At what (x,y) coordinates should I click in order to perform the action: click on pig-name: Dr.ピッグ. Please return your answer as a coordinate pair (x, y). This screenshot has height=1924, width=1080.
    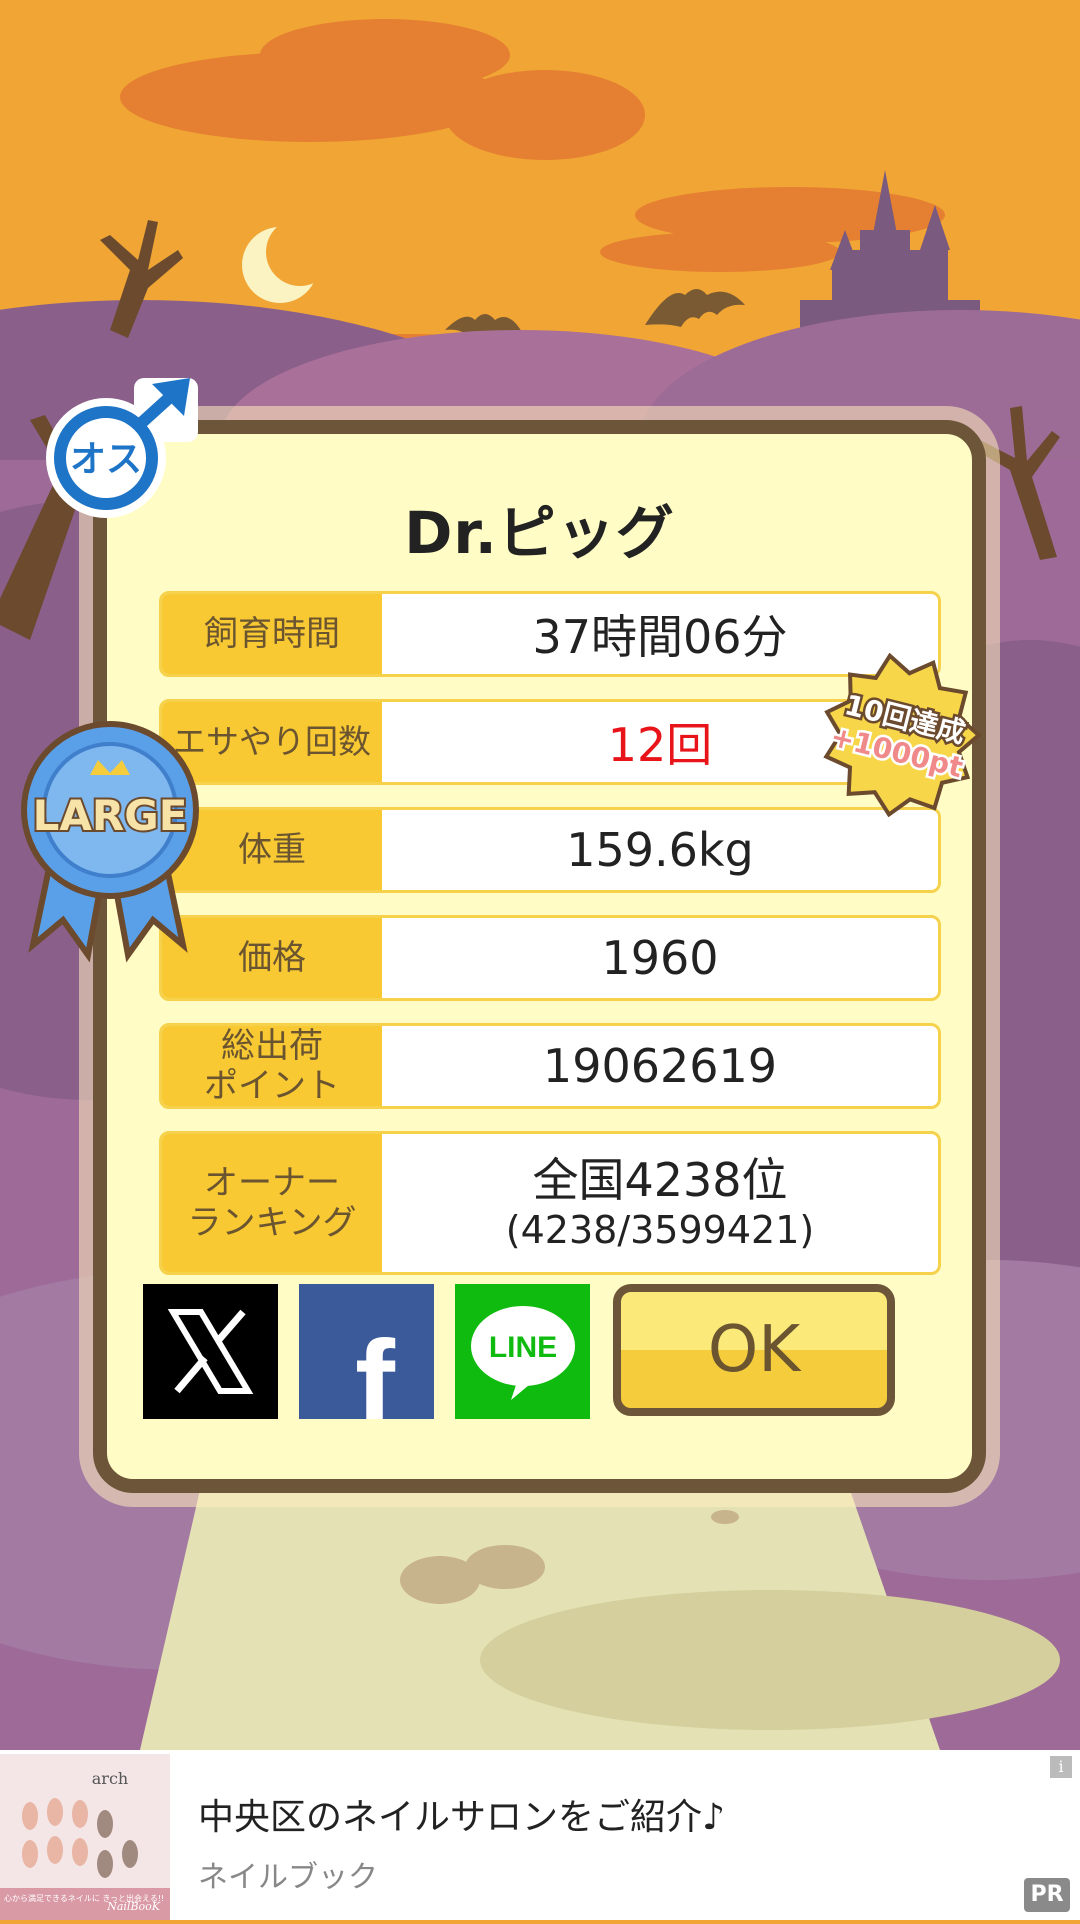
    Looking at the image, I should click on (539, 533).